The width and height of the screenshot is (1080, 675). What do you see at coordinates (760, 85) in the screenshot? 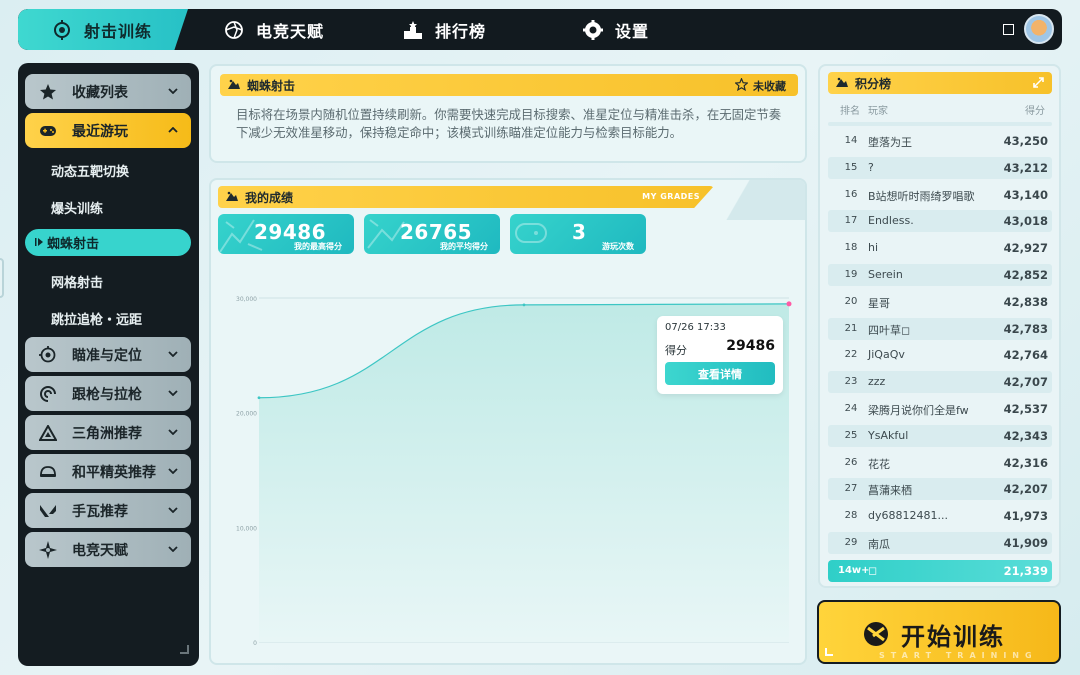
I see `favorite-toggle: 未收藏` at bounding box center [760, 85].